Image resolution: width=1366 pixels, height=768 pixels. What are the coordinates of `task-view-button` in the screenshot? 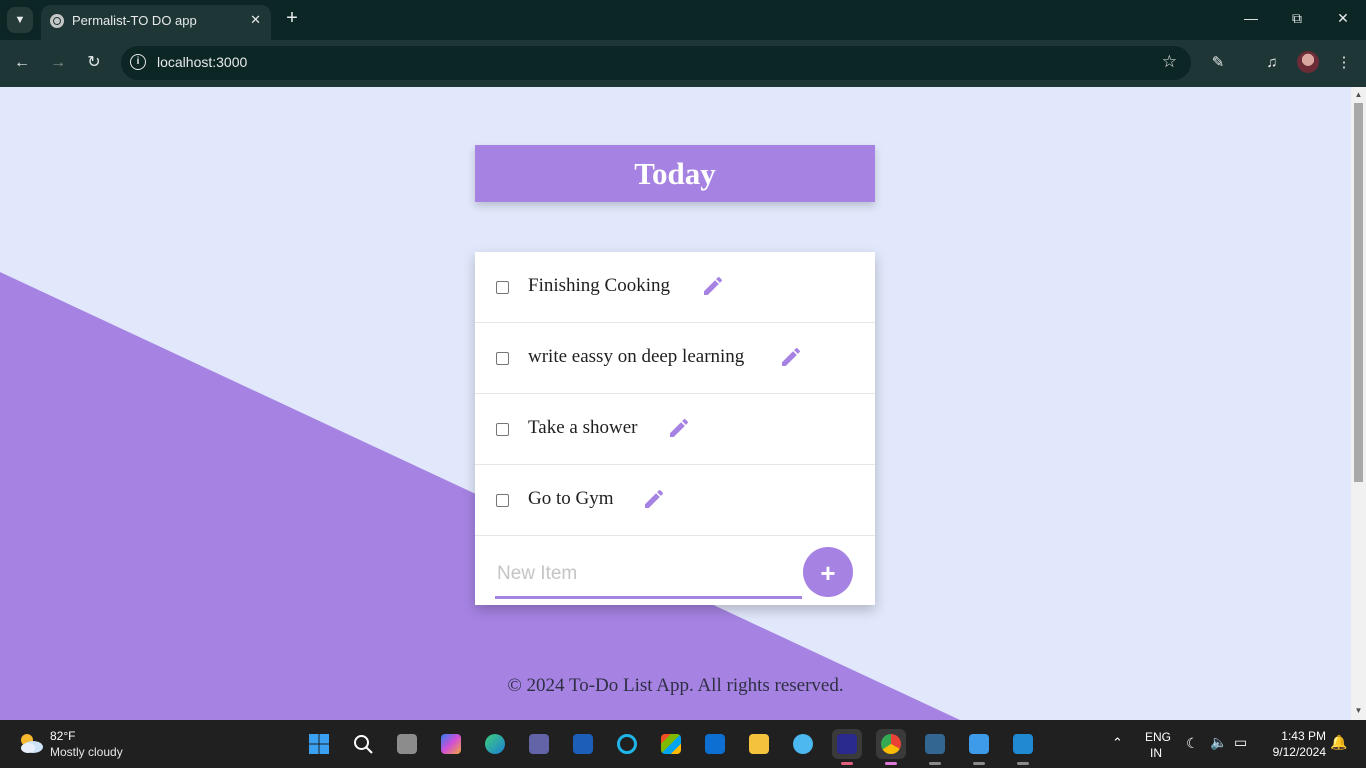 It's located at (407, 744).